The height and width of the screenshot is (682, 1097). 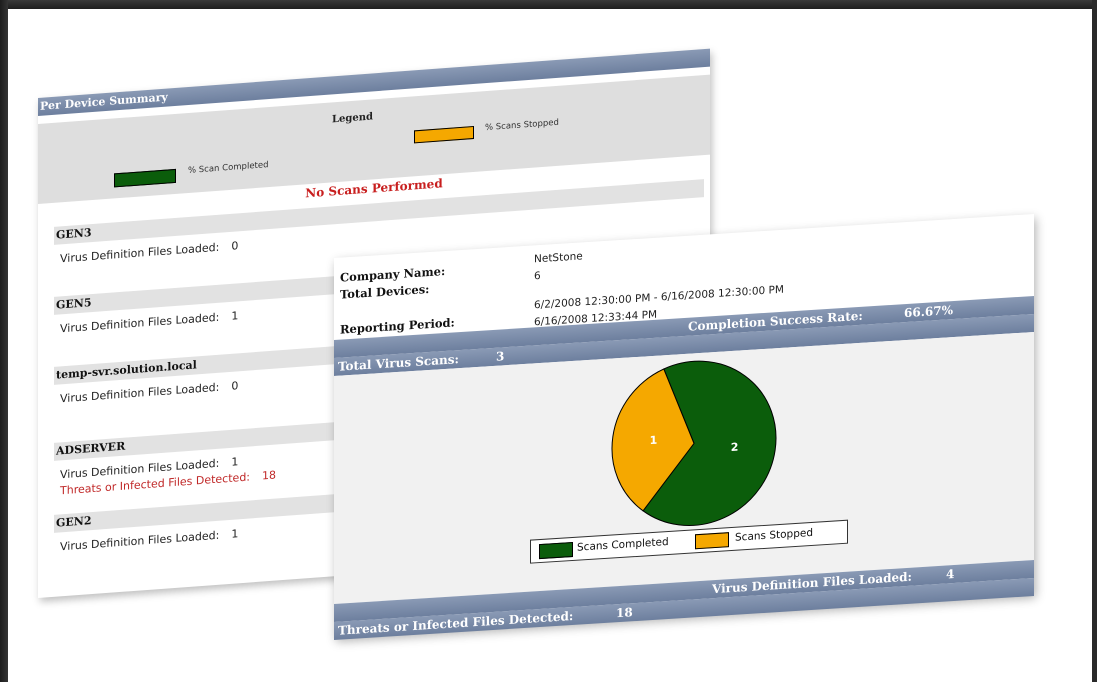 I want to click on pie-slice-label: 1, so click(x=654, y=440).